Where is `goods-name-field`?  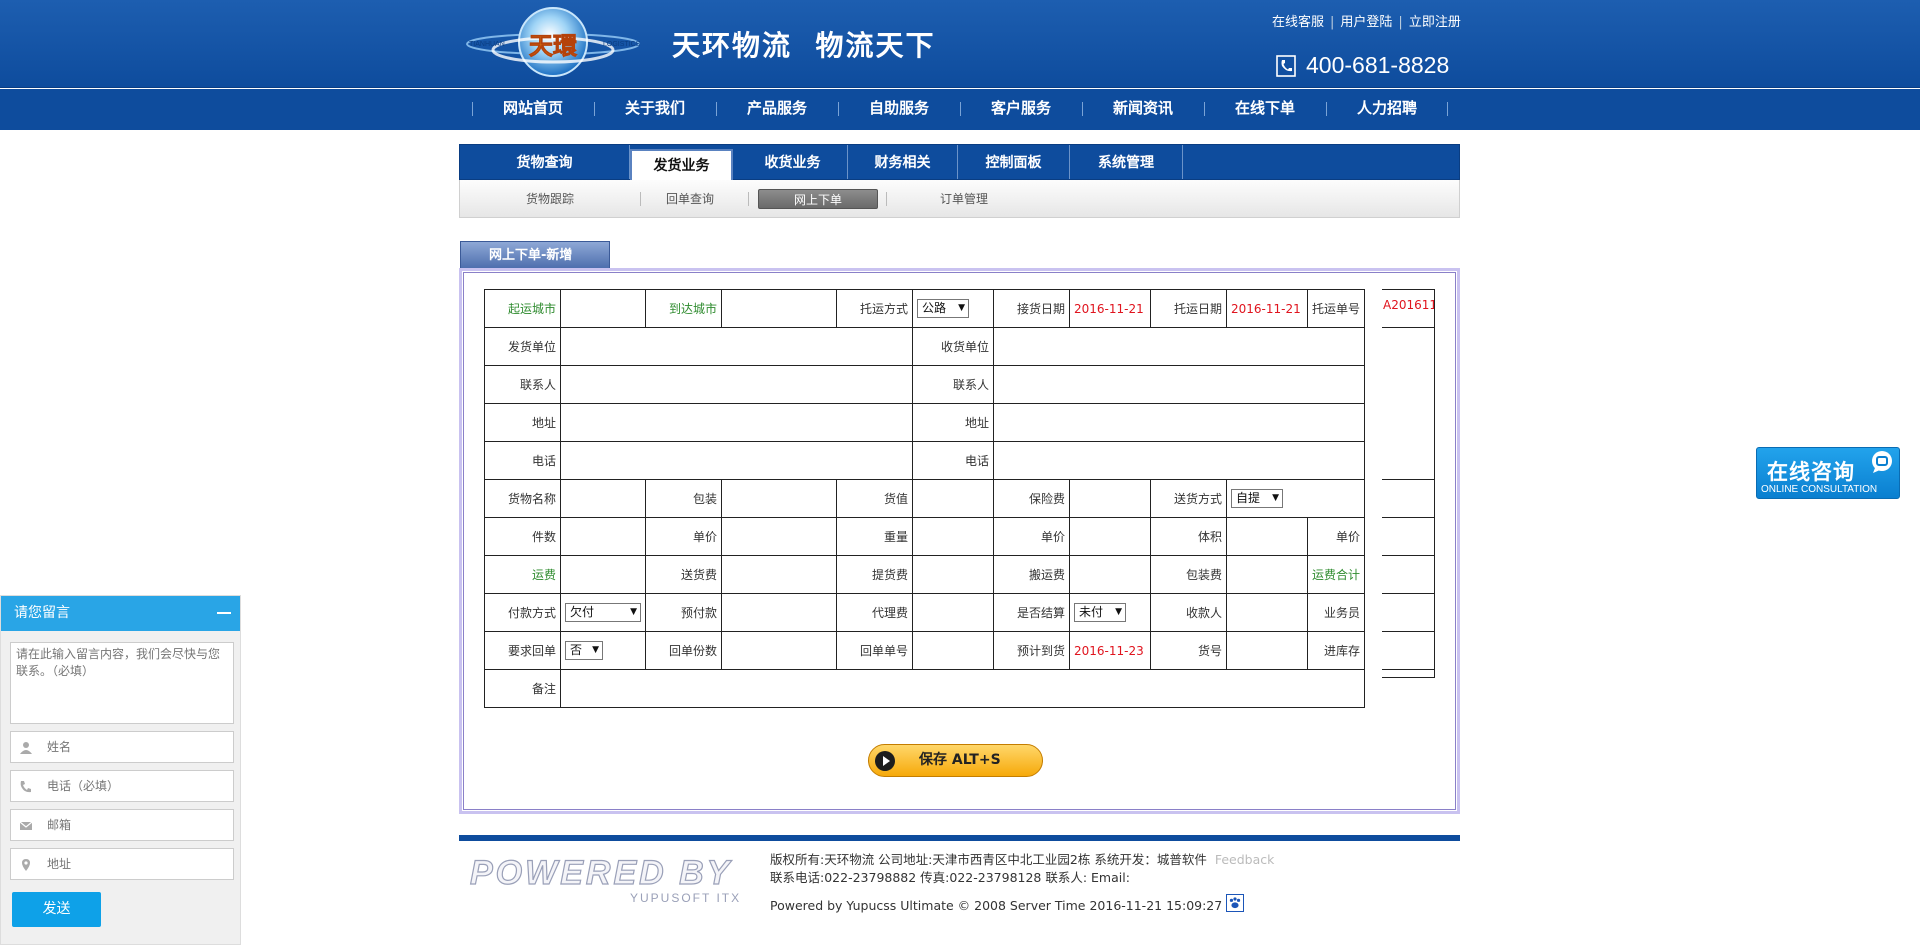 goods-name-field is located at coordinates (603, 498).